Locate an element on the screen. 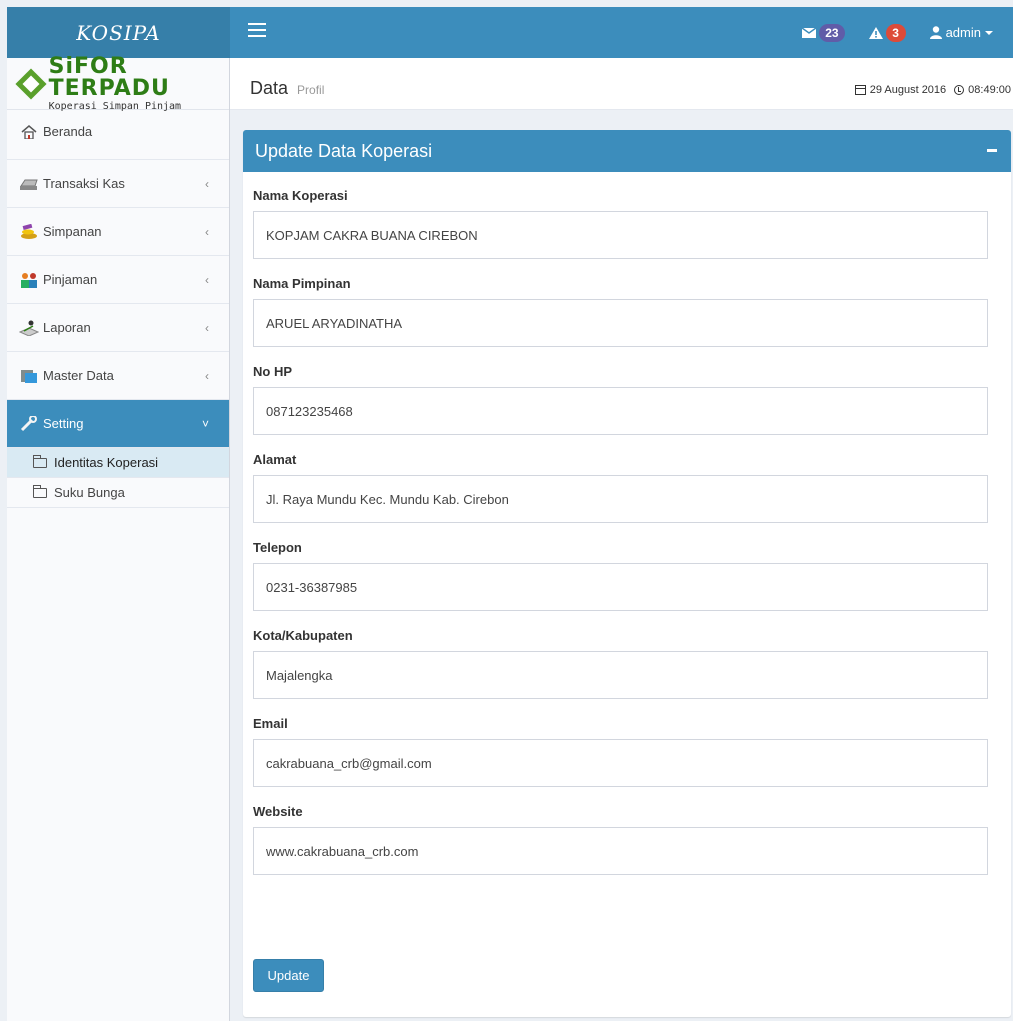 The width and height of the screenshot is (1013, 1021). cash-register-icon is located at coordinates (29, 184).